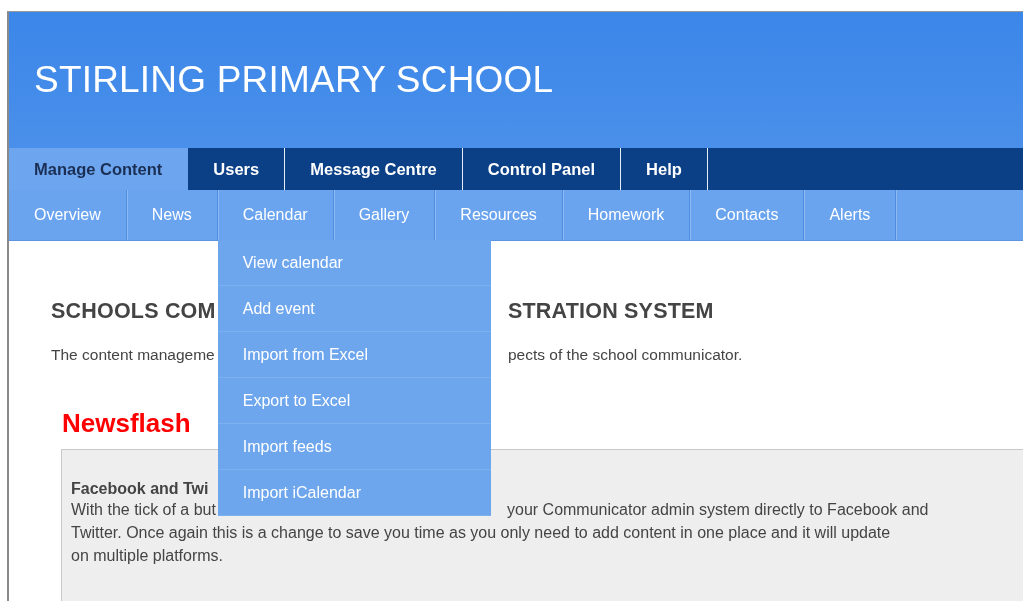 This screenshot has height=601, width=1023. I want to click on menu-item: Export to Excel, so click(354, 401).